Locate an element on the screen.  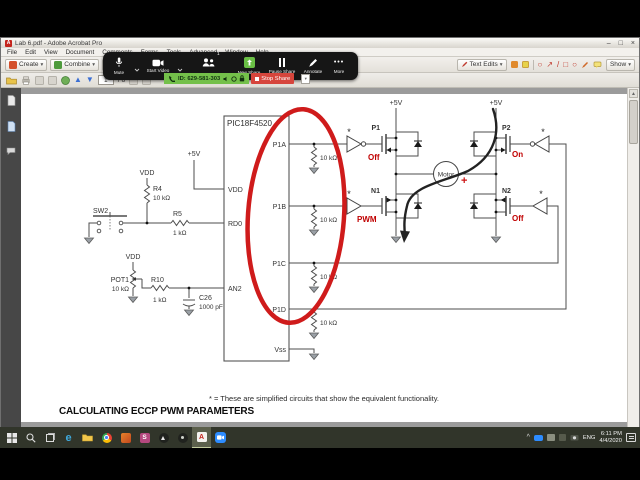
highlight-tool-icon is located at coordinates (525, 64).